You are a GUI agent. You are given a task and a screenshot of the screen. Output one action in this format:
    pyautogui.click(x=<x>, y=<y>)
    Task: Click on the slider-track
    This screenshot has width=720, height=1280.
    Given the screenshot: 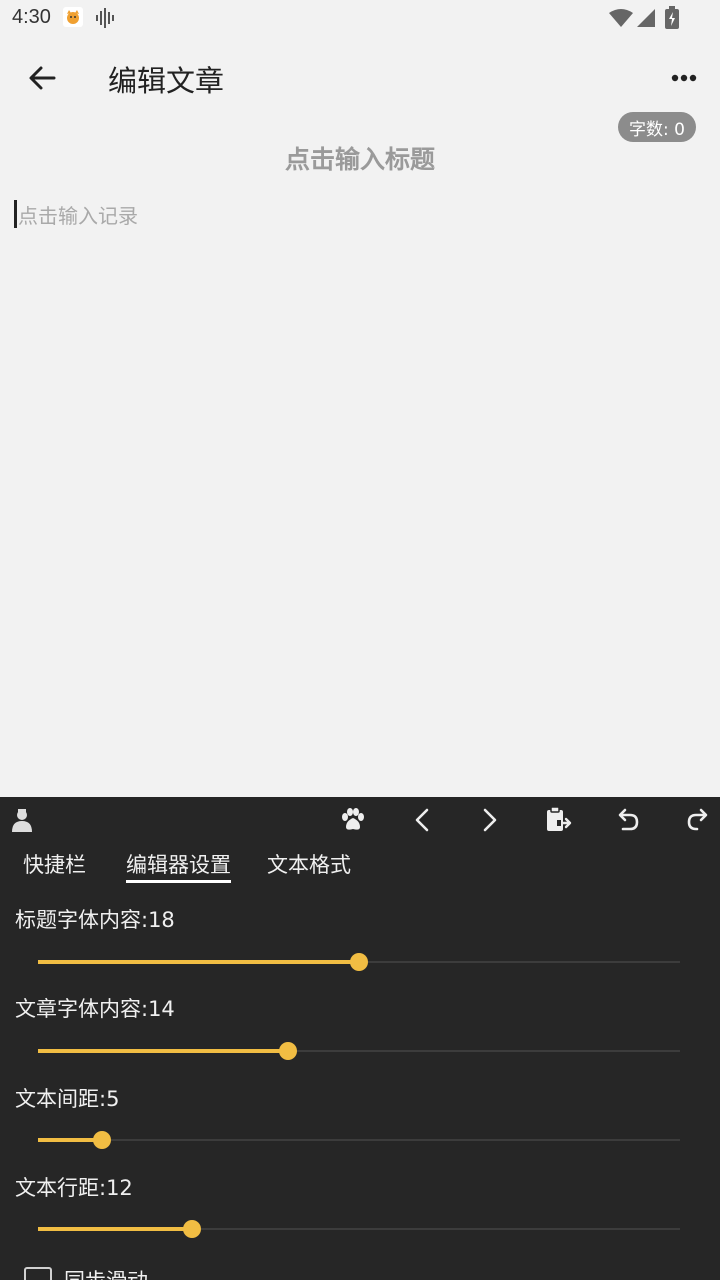 What is the action you would take?
    pyautogui.click(x=359, y=1140)
    